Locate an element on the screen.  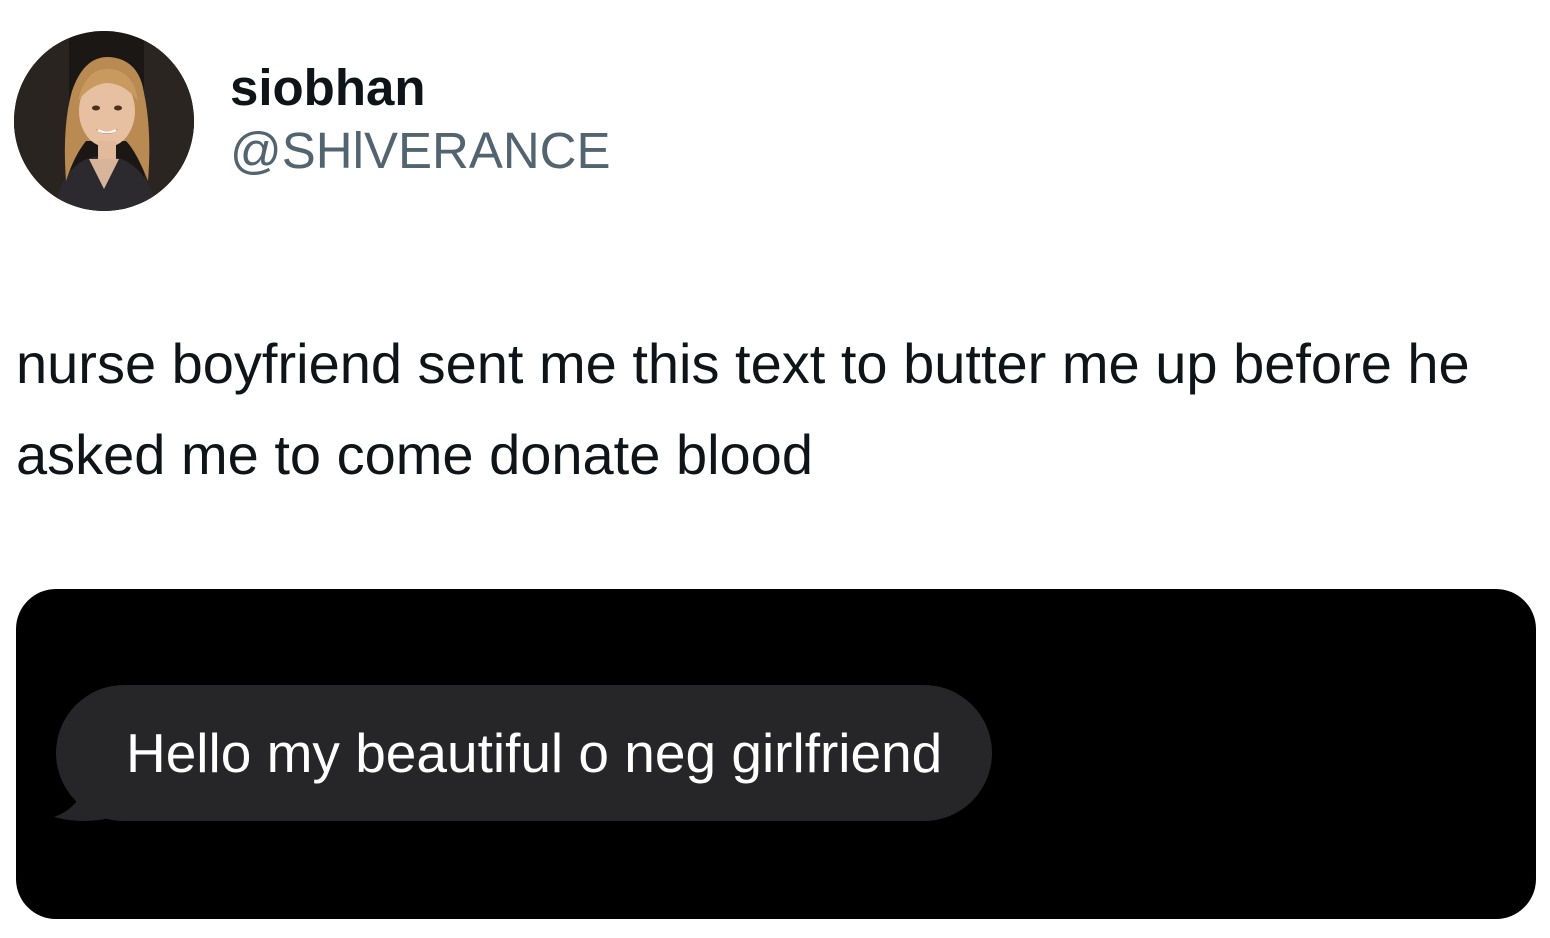
user-handle: @SHlVERANCE is located at coordinates (420, 151).